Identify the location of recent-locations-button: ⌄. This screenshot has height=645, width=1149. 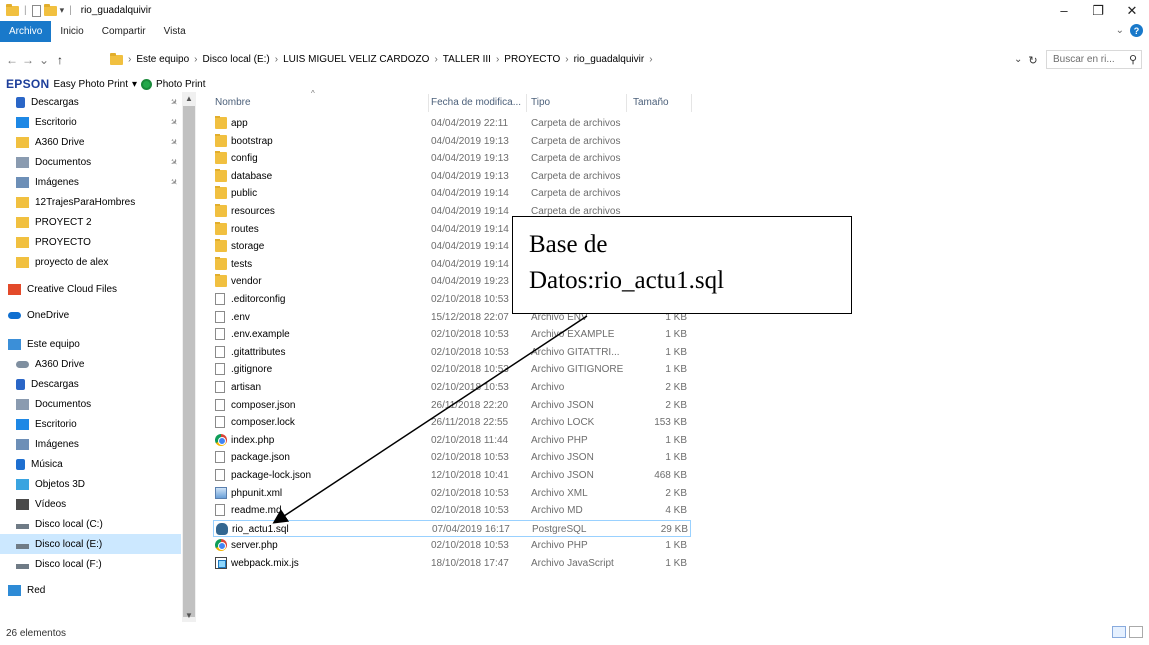
(44, 60).